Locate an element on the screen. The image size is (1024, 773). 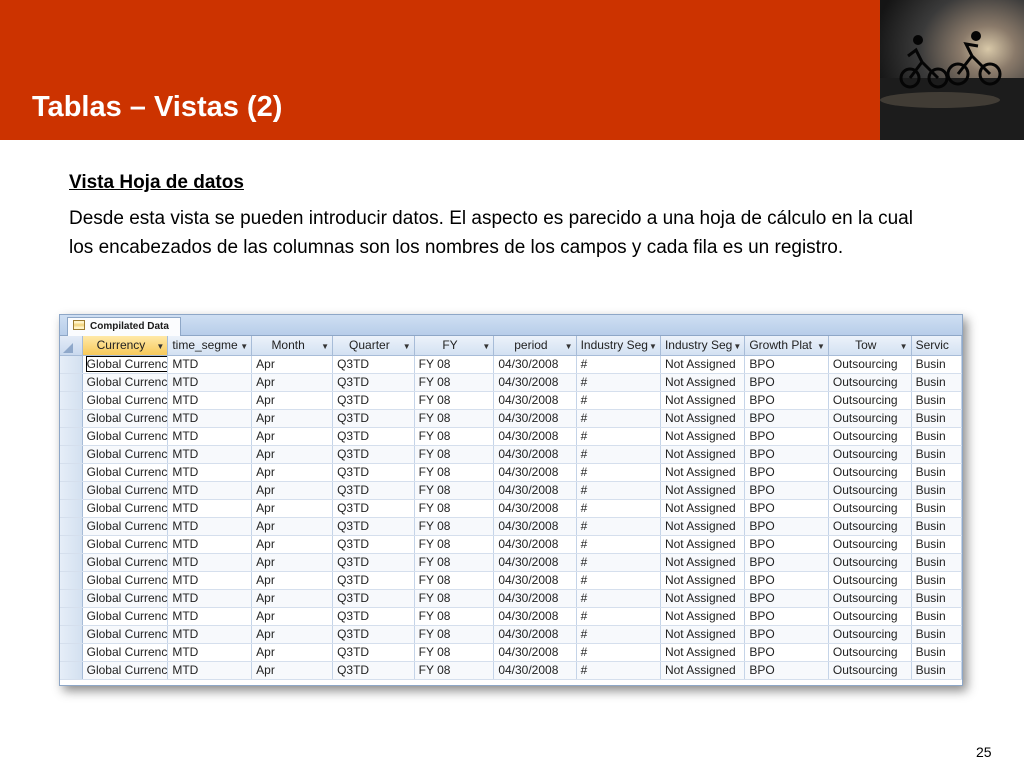
column-header: FY ▼ is located at coordinates (454, 346).